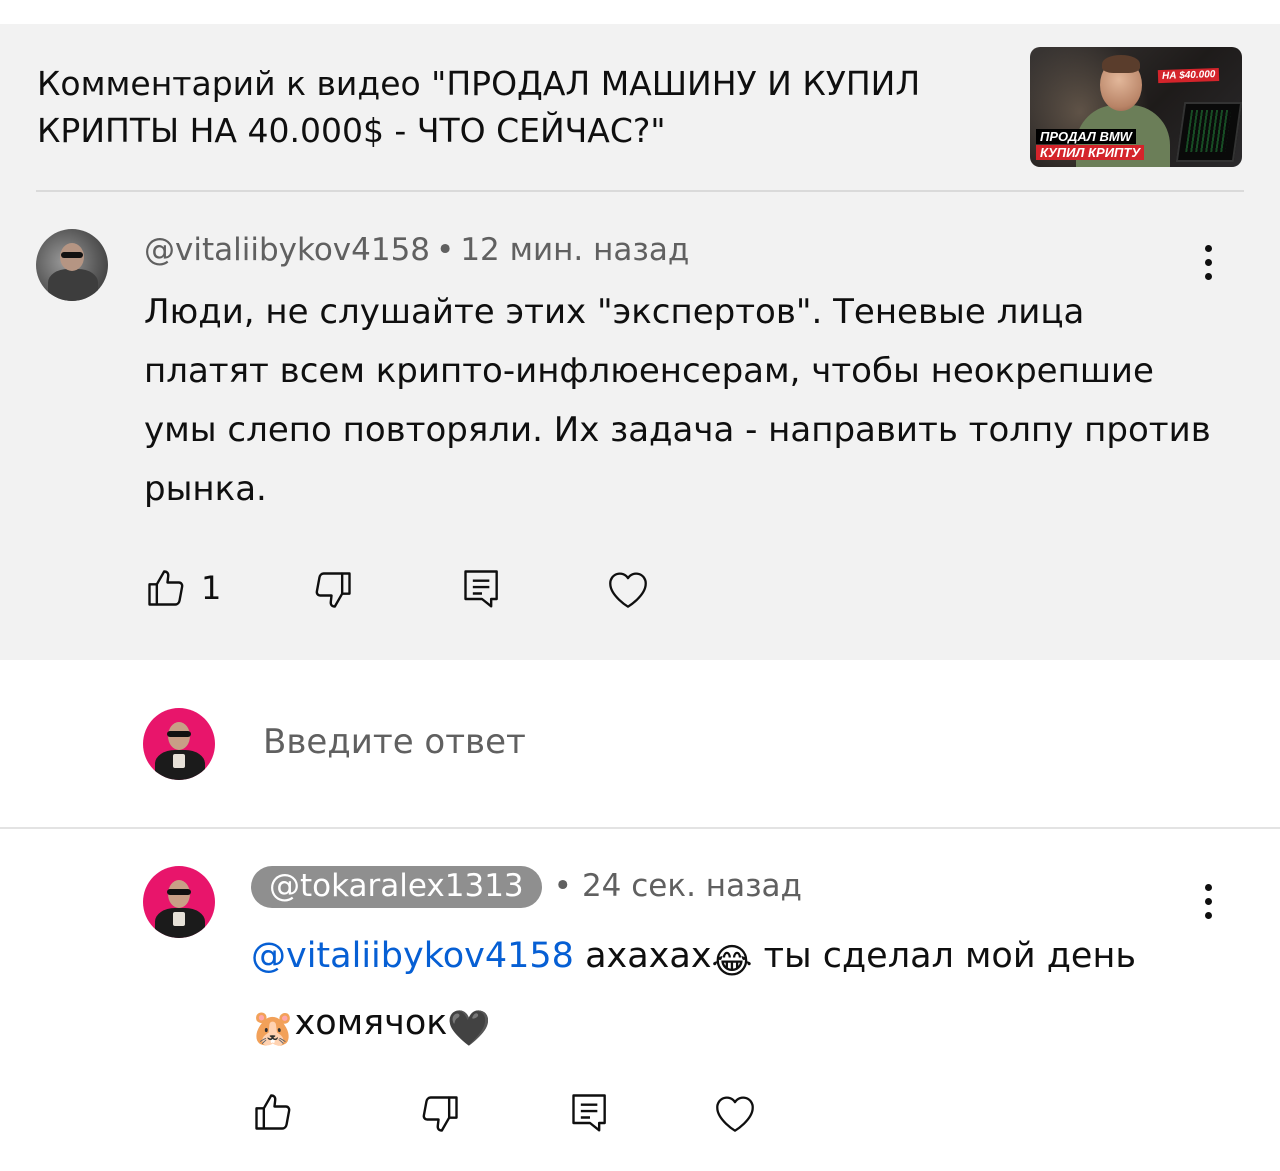 The width and height of the screenshot is (1280, 1171). What do you see at coordinates (469, 1029) in the screenshot?
I see `black-heart-emoji-icon: 🖤` at bounding box center [469, 1029].